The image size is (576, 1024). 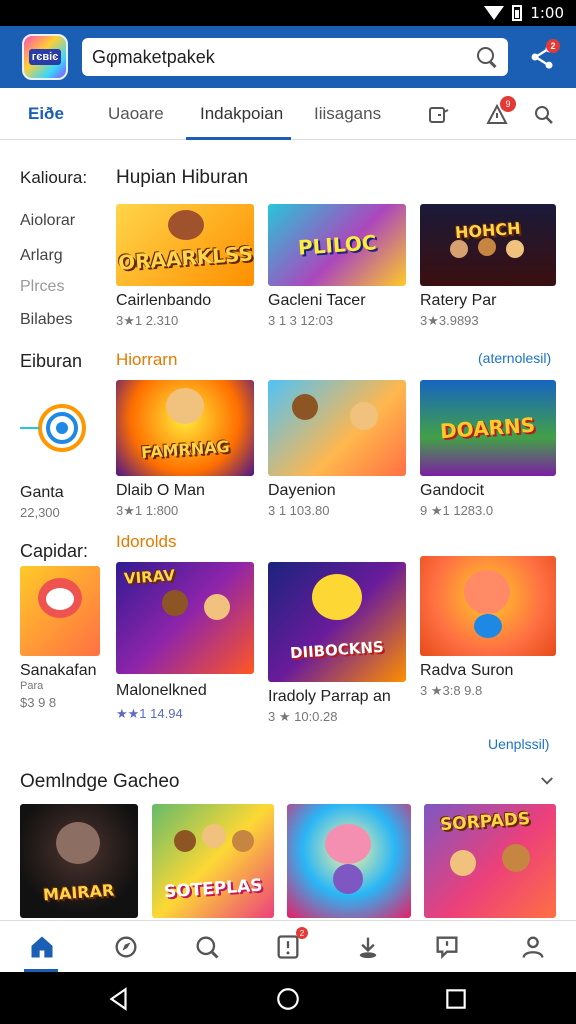 What do you see at coordinates (449, 320) in the screenshot?
I see `game-rating: 3★3.9893` at bounding box center [449, 320].